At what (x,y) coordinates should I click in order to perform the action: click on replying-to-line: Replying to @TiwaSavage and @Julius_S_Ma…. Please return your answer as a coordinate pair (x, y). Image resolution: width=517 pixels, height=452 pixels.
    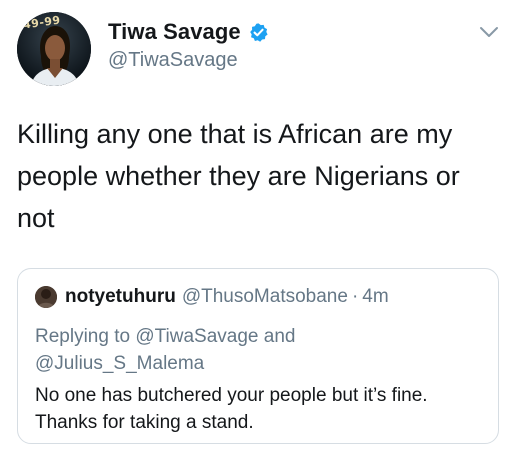
    Looking at the image, I should click on (255, 350).